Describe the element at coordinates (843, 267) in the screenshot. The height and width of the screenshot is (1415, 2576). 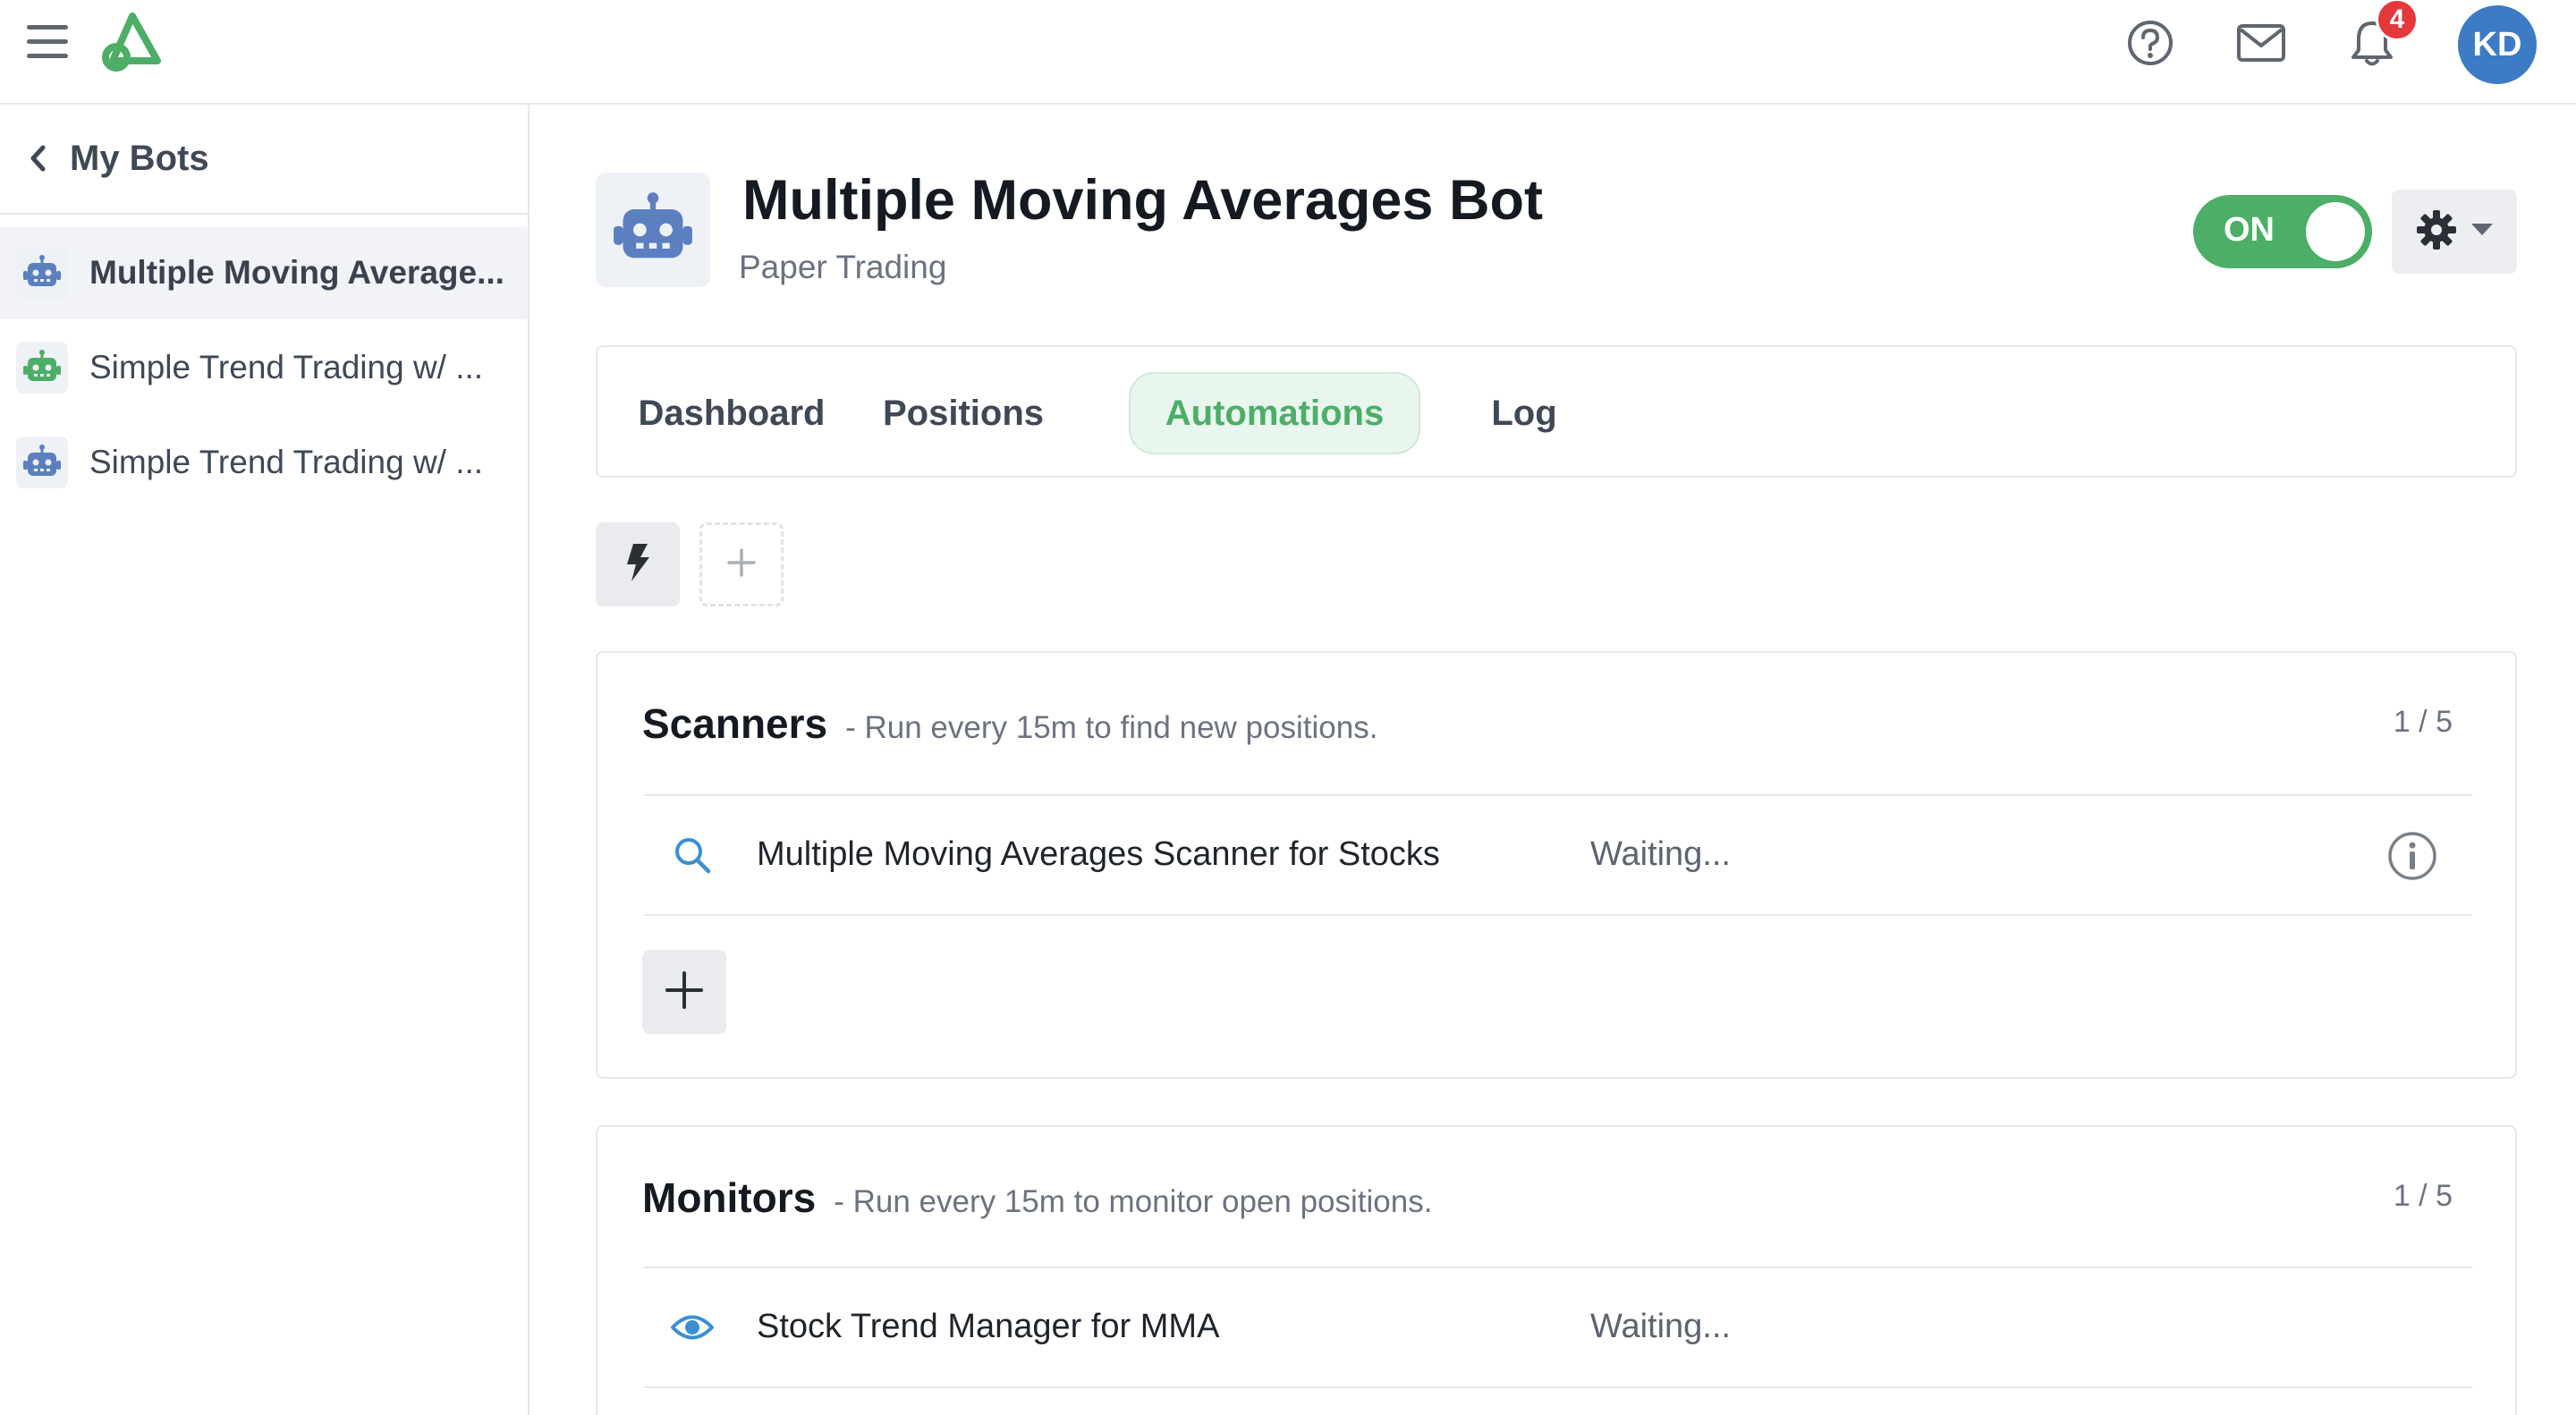
I see `bot-subtitle: Paper Trading` at that location.